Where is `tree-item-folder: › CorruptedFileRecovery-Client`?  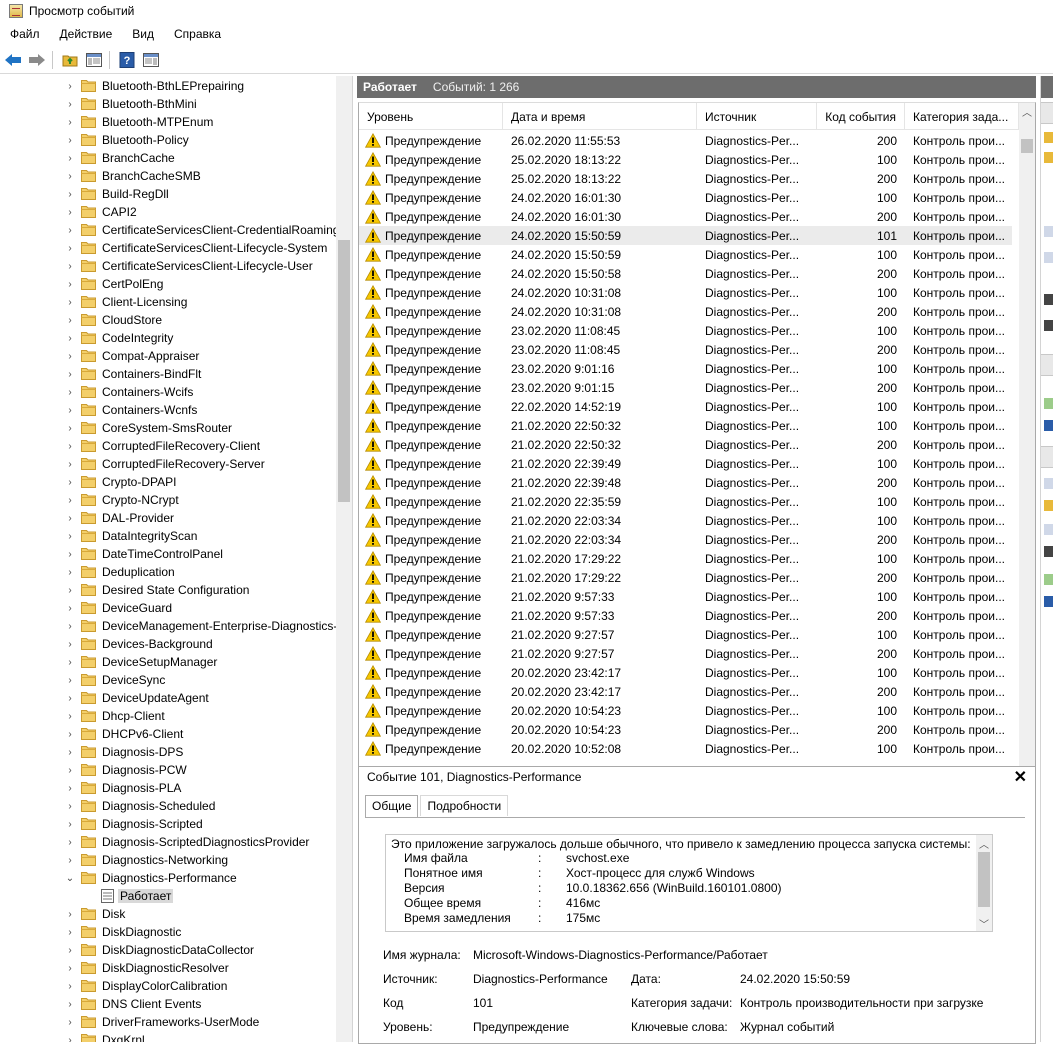 tree-item-folder: › CorruptedFileRecovery-Client is located at coordinates (168, 446).